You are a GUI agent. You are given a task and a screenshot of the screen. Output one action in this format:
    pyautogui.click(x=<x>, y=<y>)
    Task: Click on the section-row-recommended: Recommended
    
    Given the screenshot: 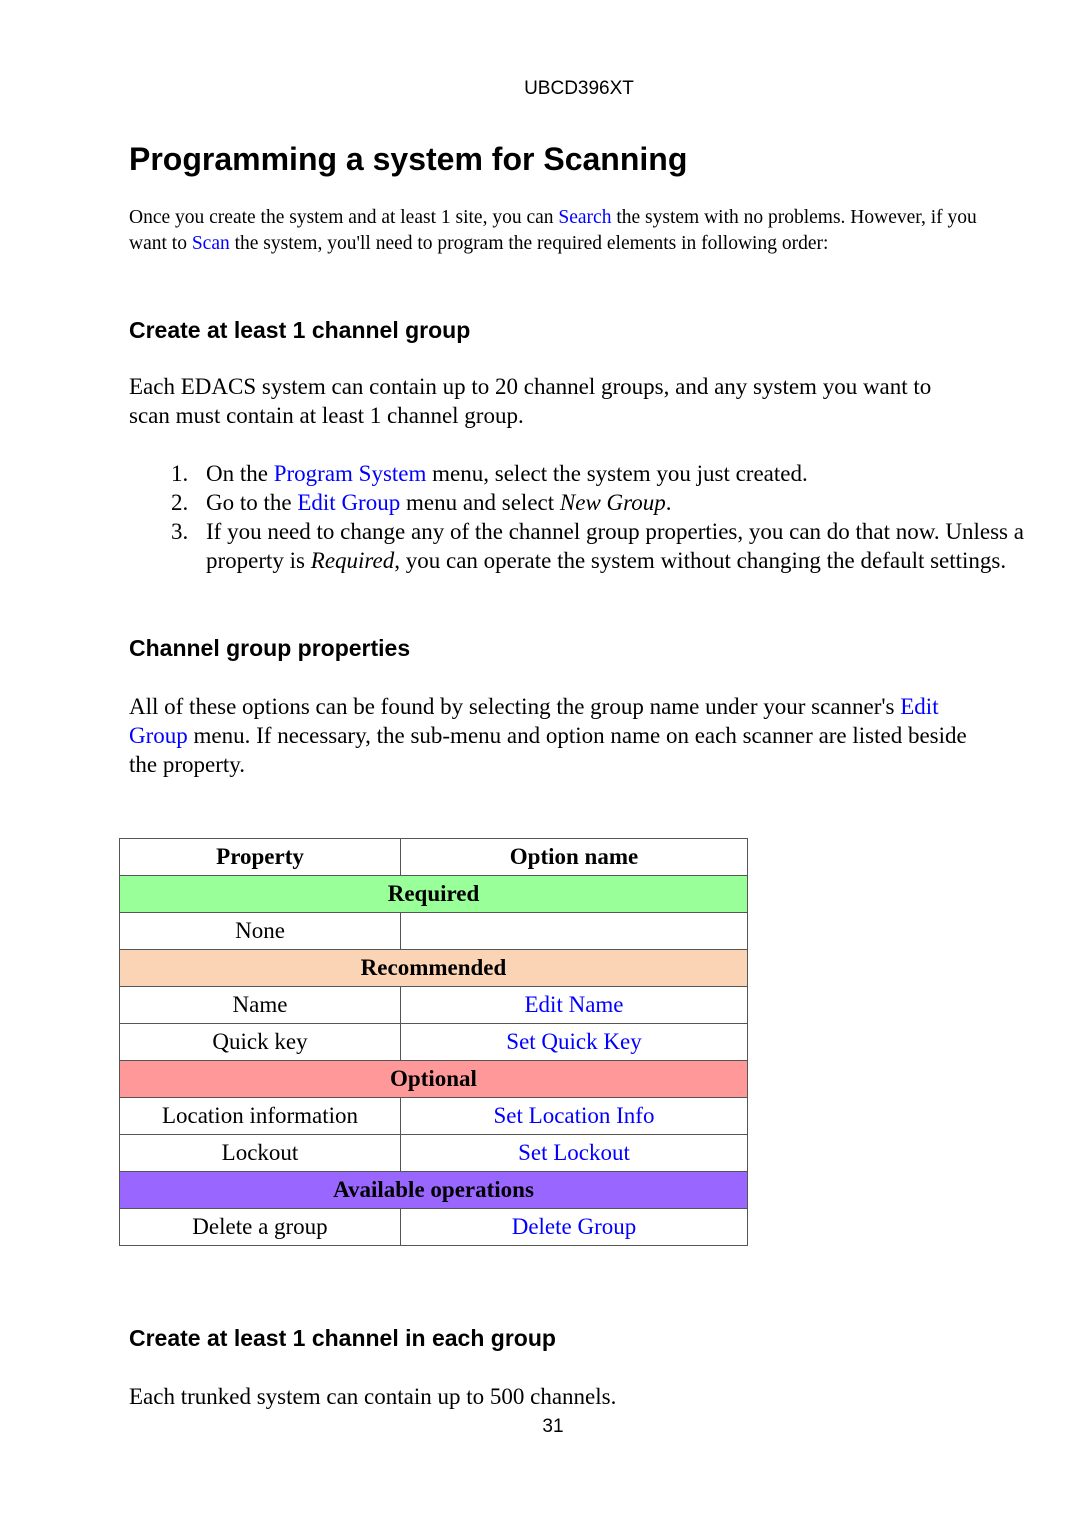 What is the action you would take?
    pyautogui.click(x=433, y=968)
    